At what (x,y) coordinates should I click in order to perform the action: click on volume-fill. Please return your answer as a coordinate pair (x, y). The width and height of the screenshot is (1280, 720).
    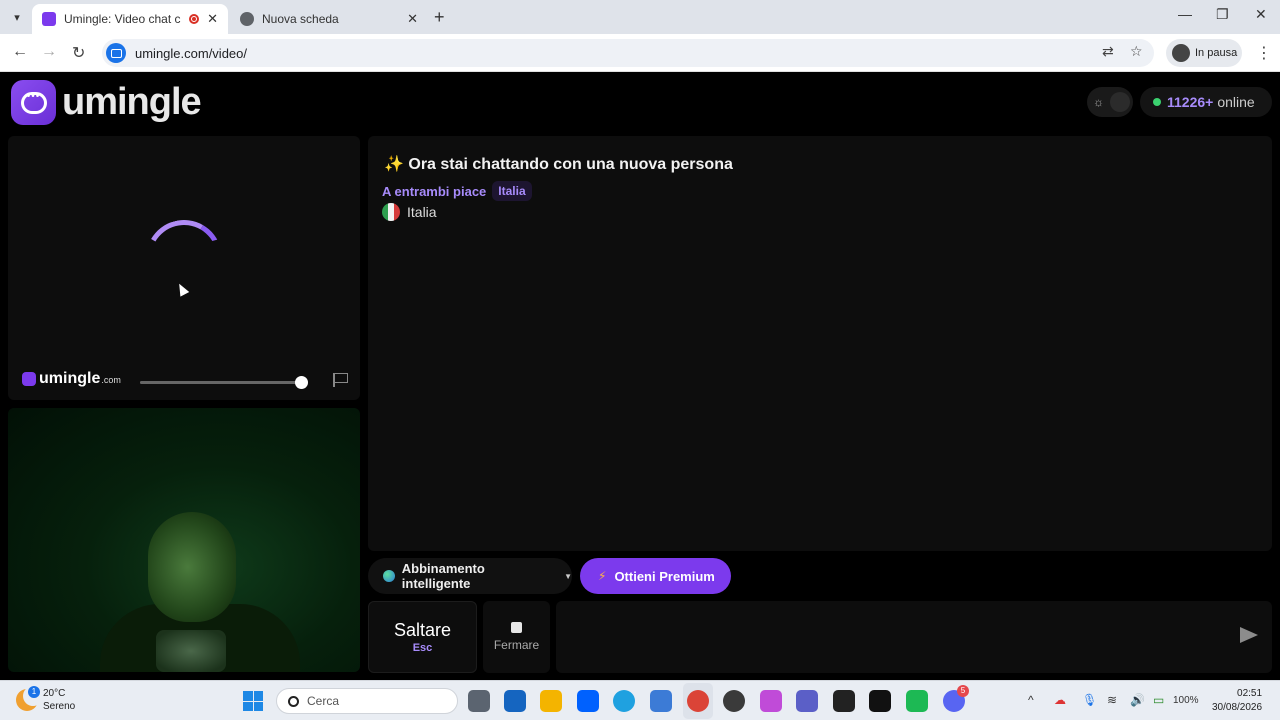
    Looking at the image, I should click on (220, 382).